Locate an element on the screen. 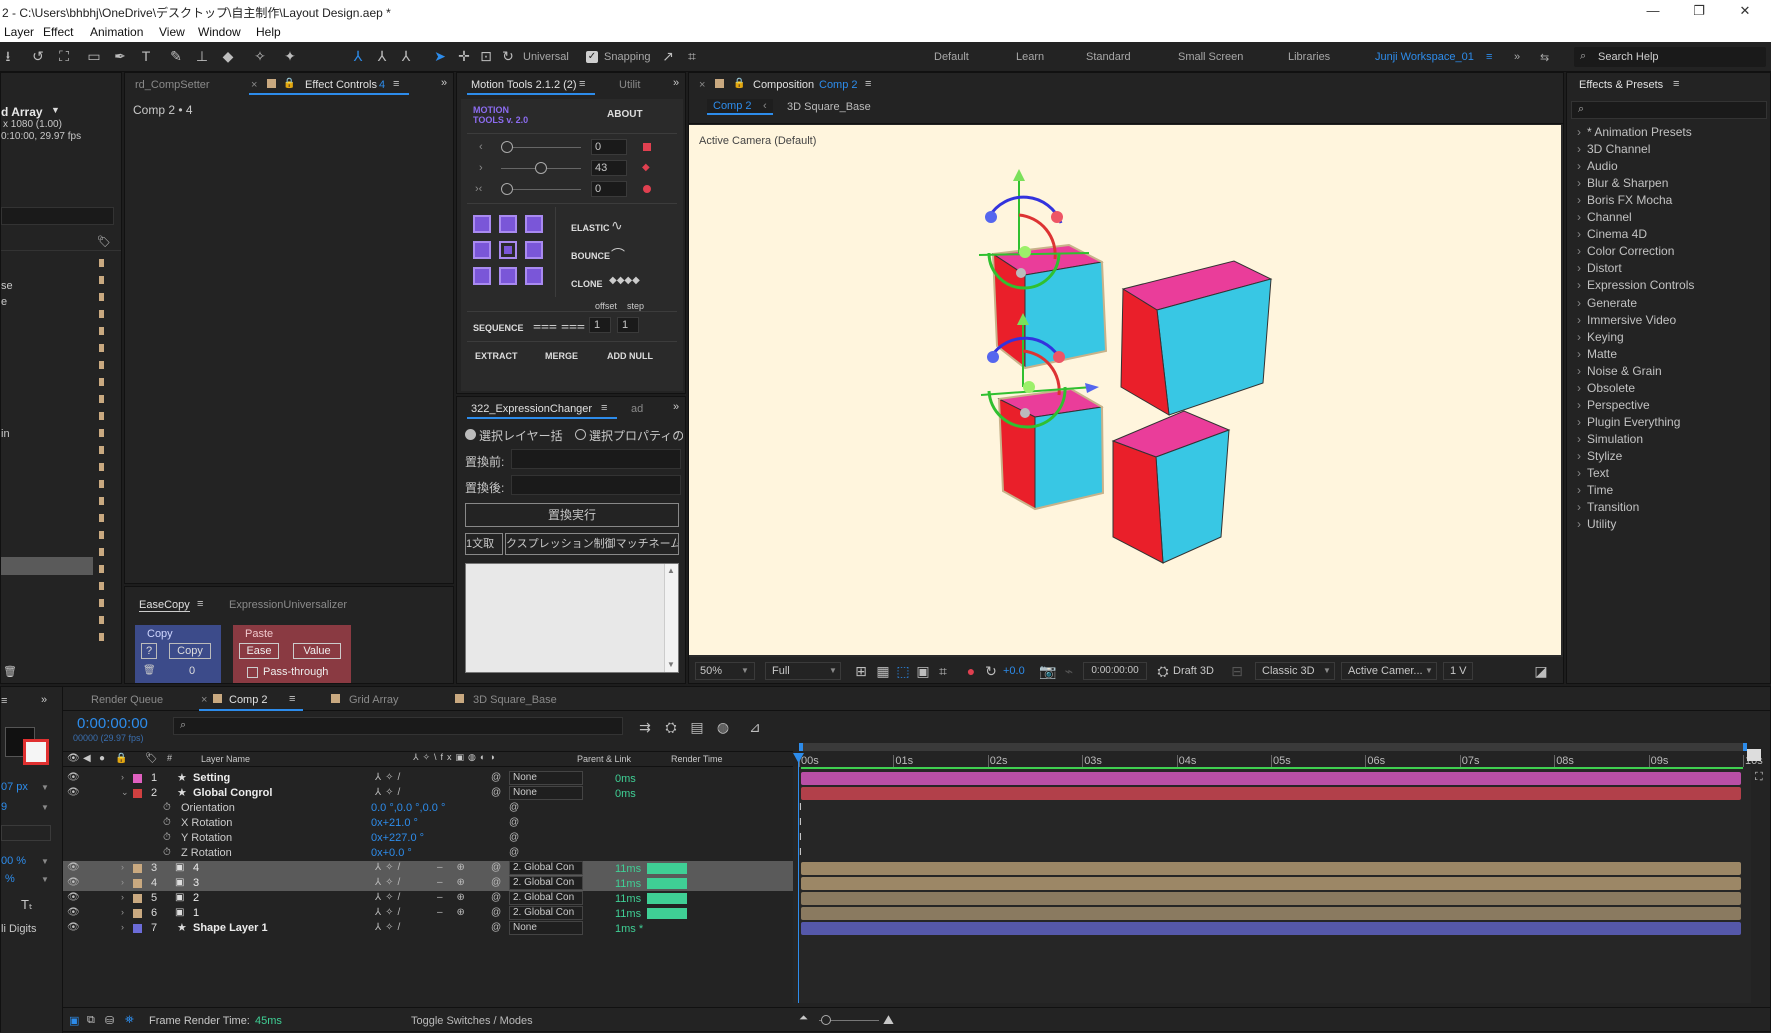 The width and height of the screenshot is (1771, 1033). workspace-menu-icon: ≡ is located at coordinates (1489, 57).